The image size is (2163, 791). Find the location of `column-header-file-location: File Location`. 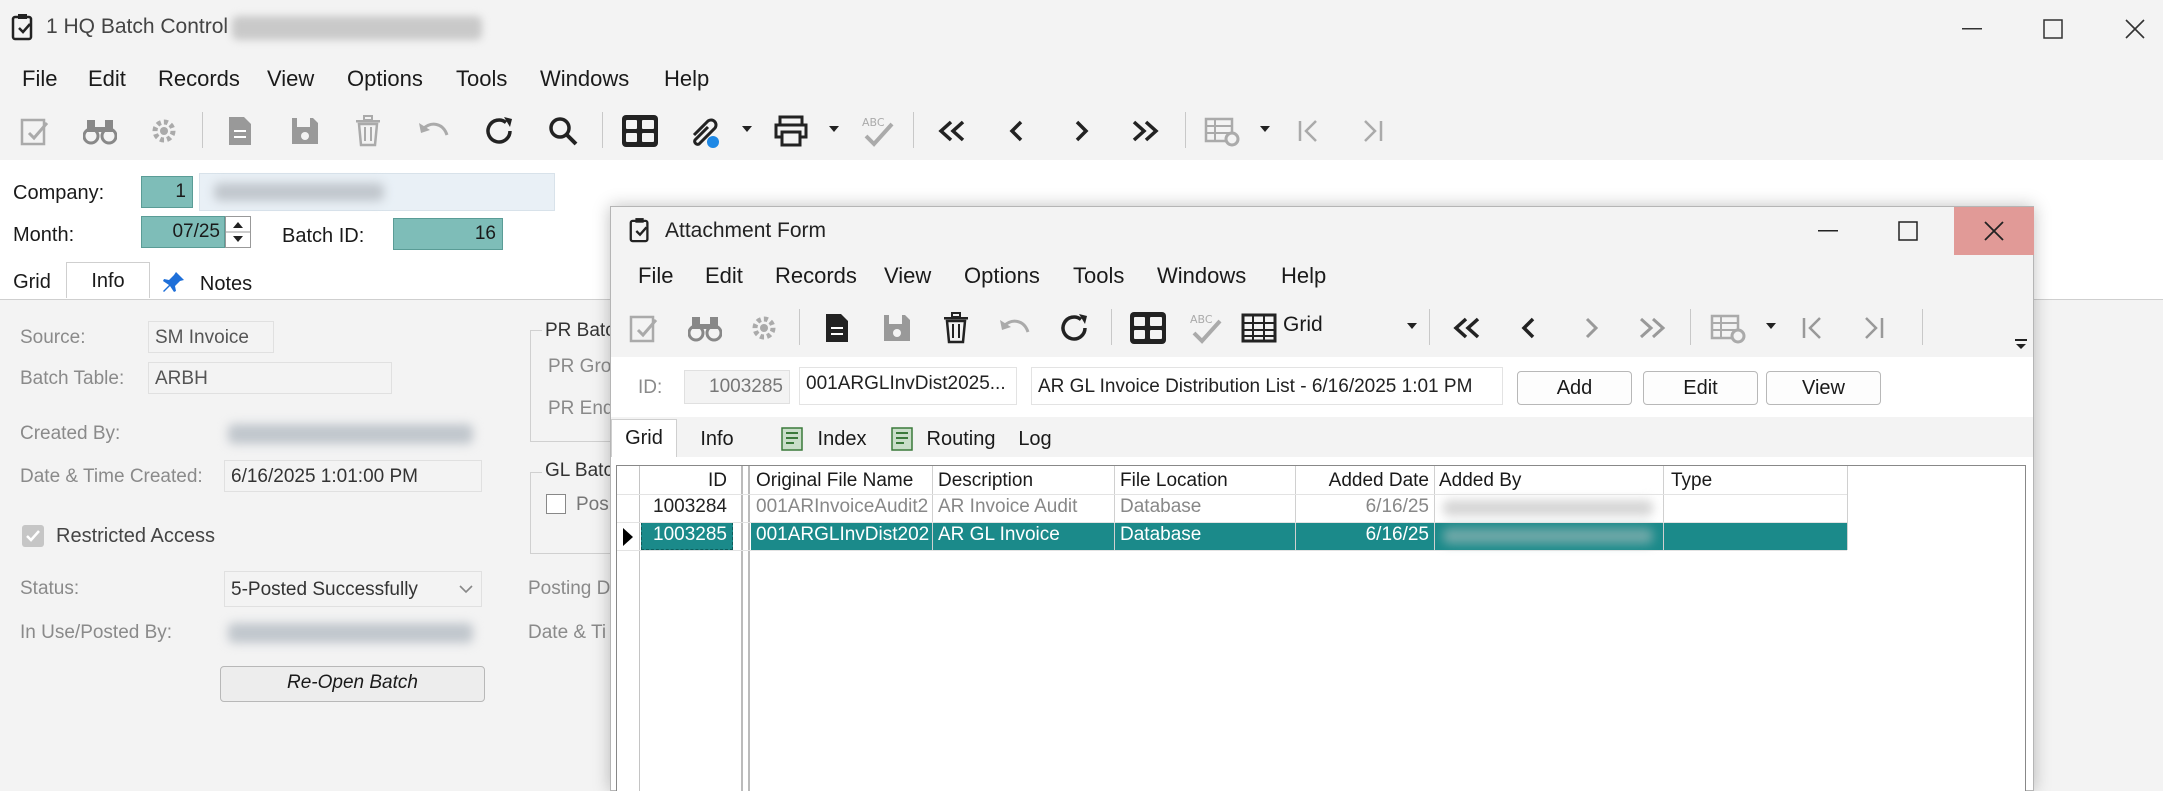

column-header-file-location: File Location is located at coordinates (1206, 482).